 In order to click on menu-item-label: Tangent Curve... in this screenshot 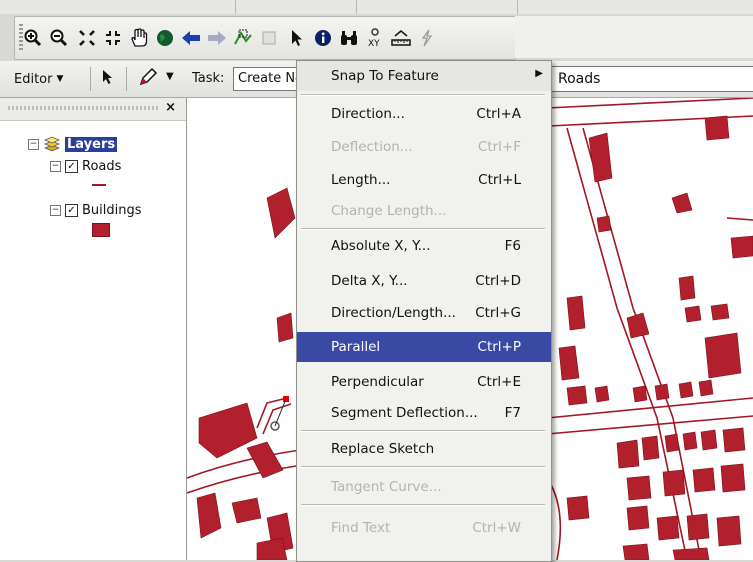, I will do `click(386, 487)`.